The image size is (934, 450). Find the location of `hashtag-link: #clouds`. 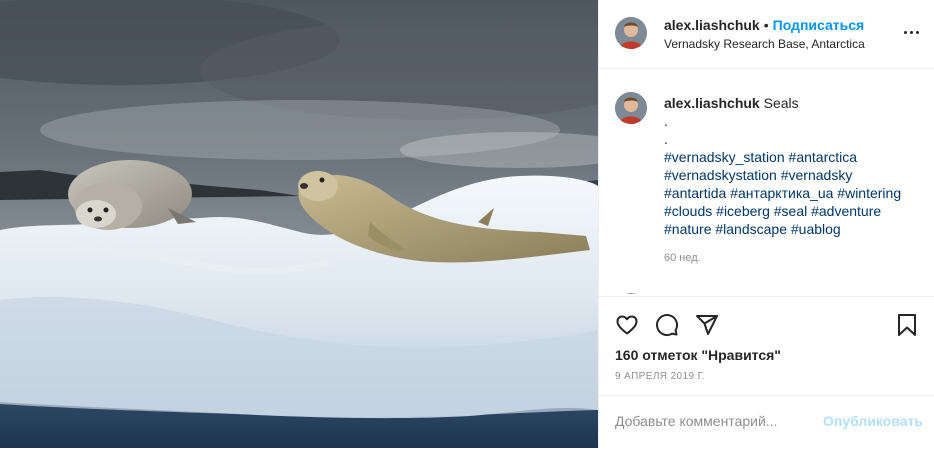

hashtag-link: #clouds is located at coordinates (688, 211).